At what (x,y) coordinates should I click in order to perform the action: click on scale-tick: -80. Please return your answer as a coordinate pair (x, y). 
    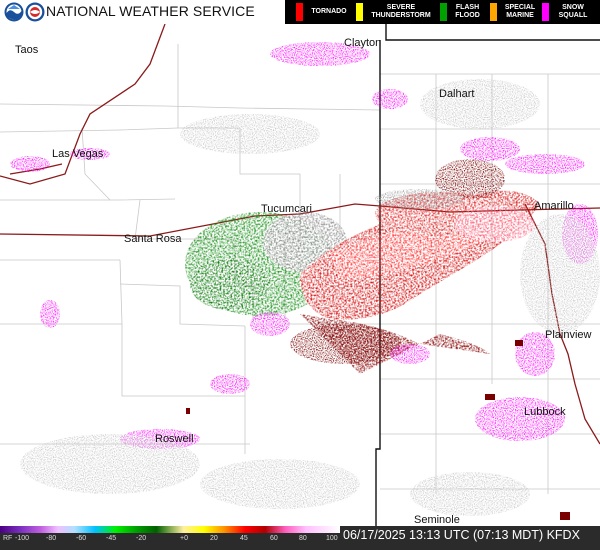
    Looking at the image, I should click on (51, 538).